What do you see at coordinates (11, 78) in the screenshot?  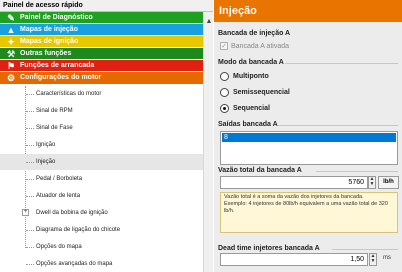 I see `engine-icon: ⚙` at bounding box center [11, 78].